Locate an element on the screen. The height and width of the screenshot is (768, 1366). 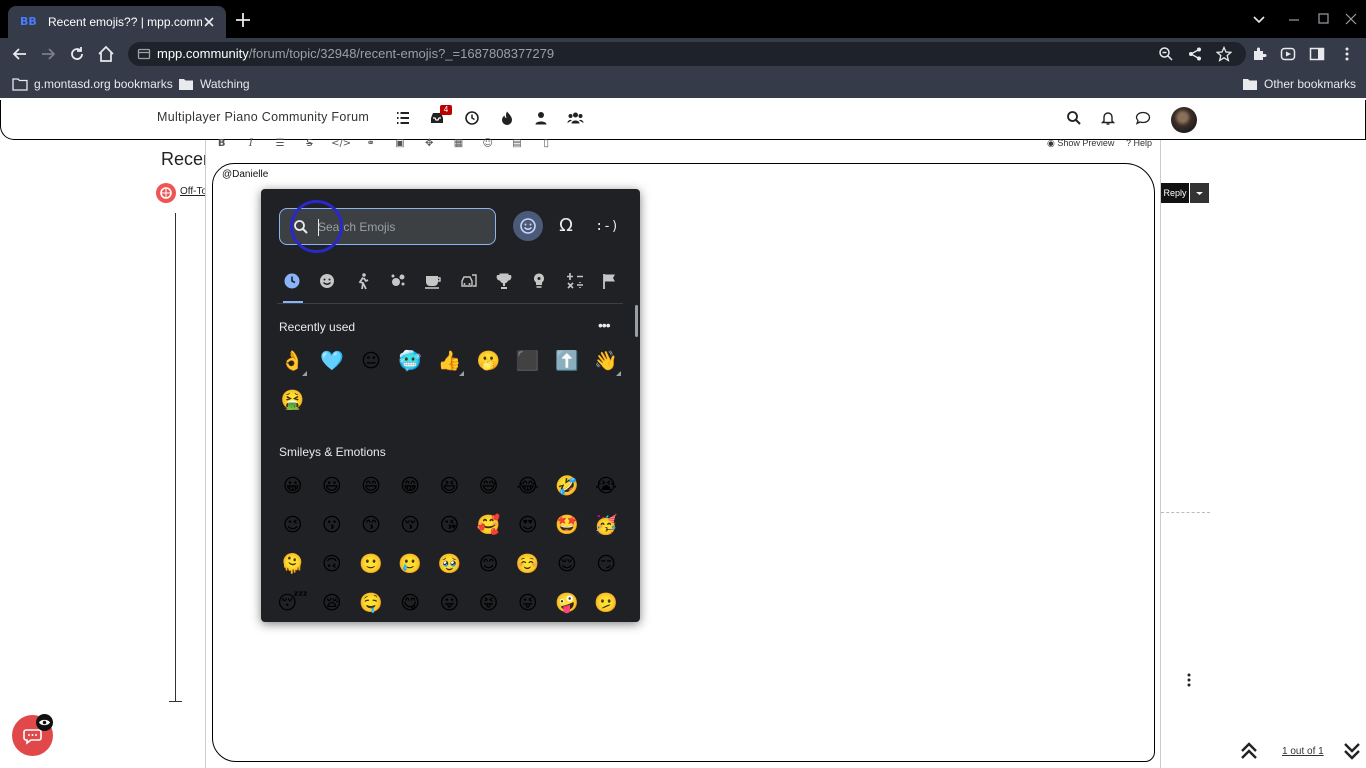
side-panel-icon is located at coordinates (1317, 54).